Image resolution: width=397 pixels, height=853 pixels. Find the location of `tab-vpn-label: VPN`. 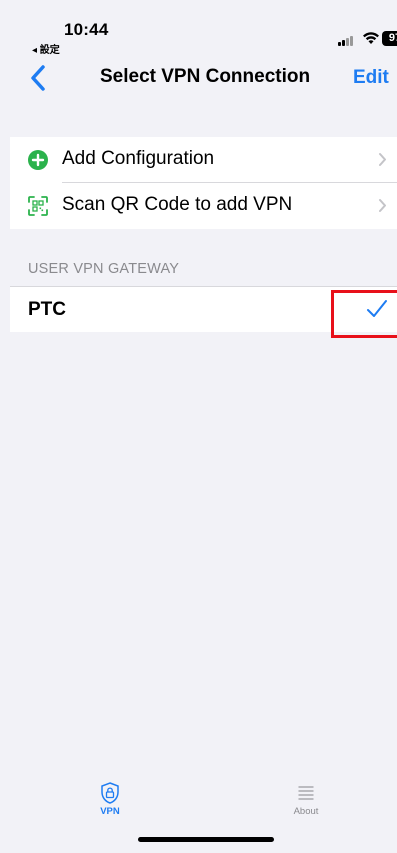

tab-vpn-label: VPN is located at coordinates (110, 811).